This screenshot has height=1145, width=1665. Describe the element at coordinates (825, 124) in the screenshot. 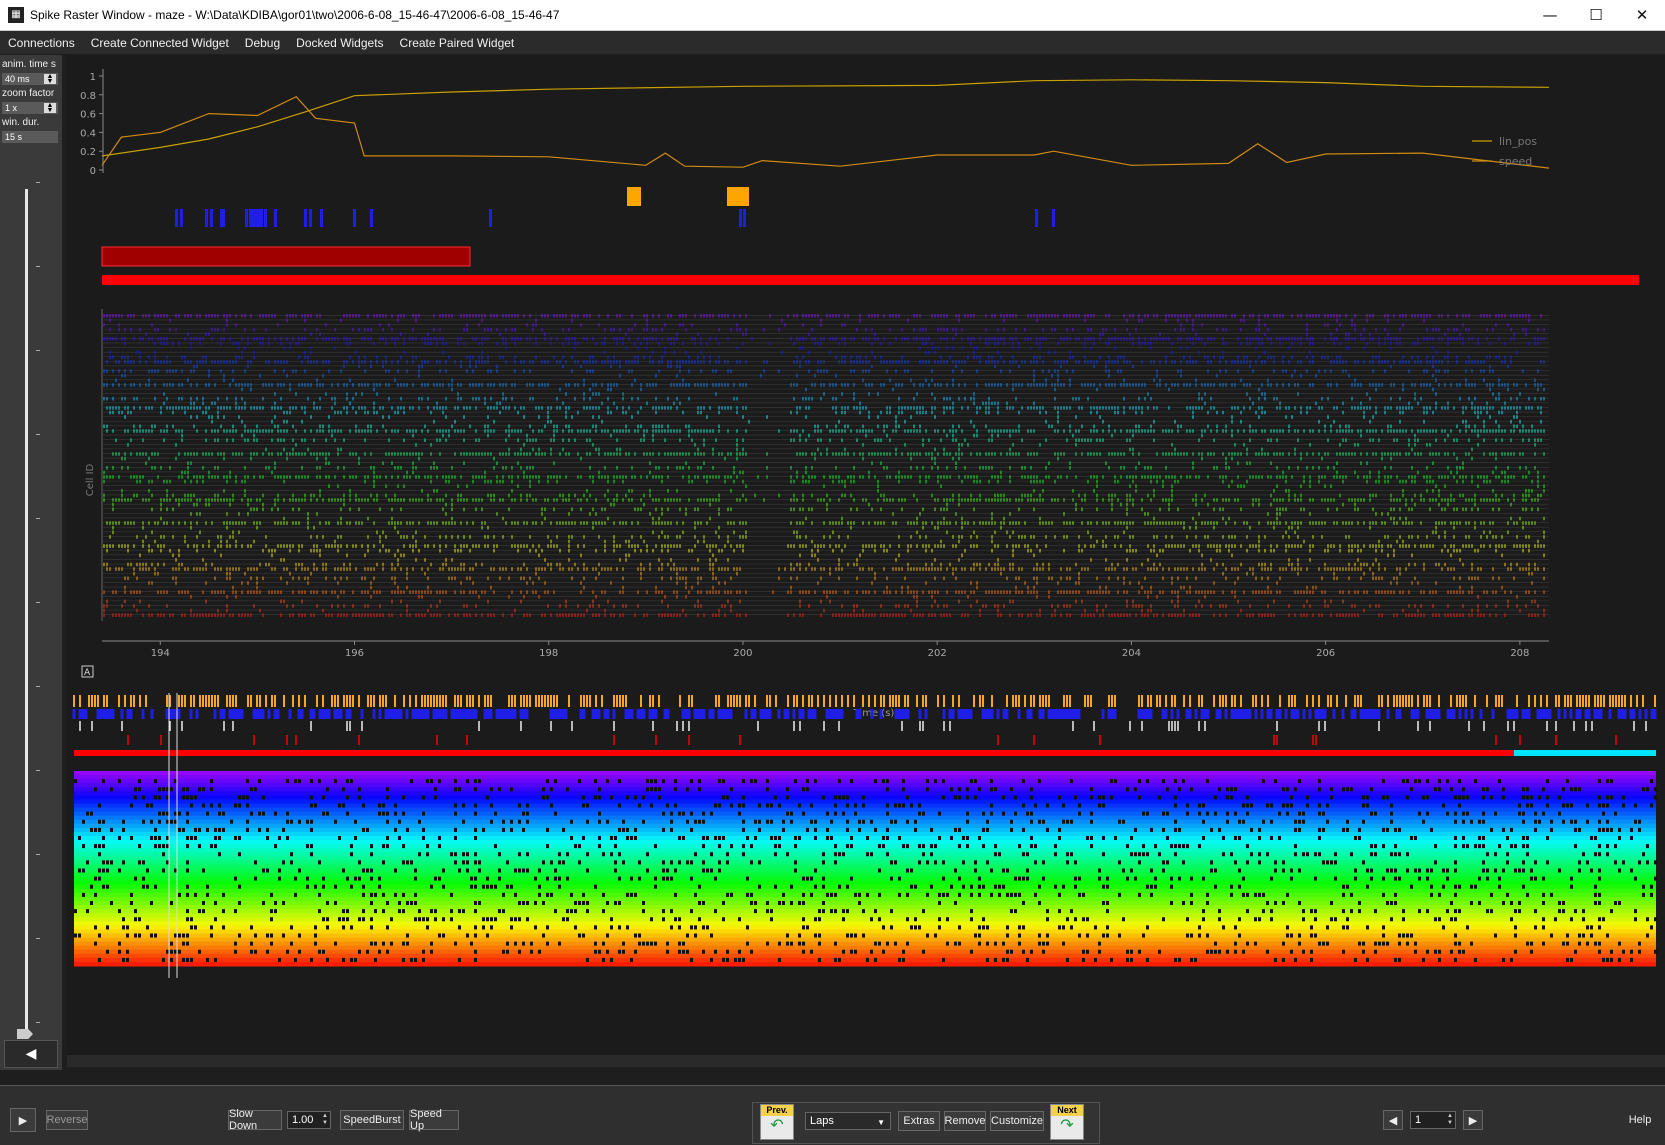

I see `line-series` at that location.